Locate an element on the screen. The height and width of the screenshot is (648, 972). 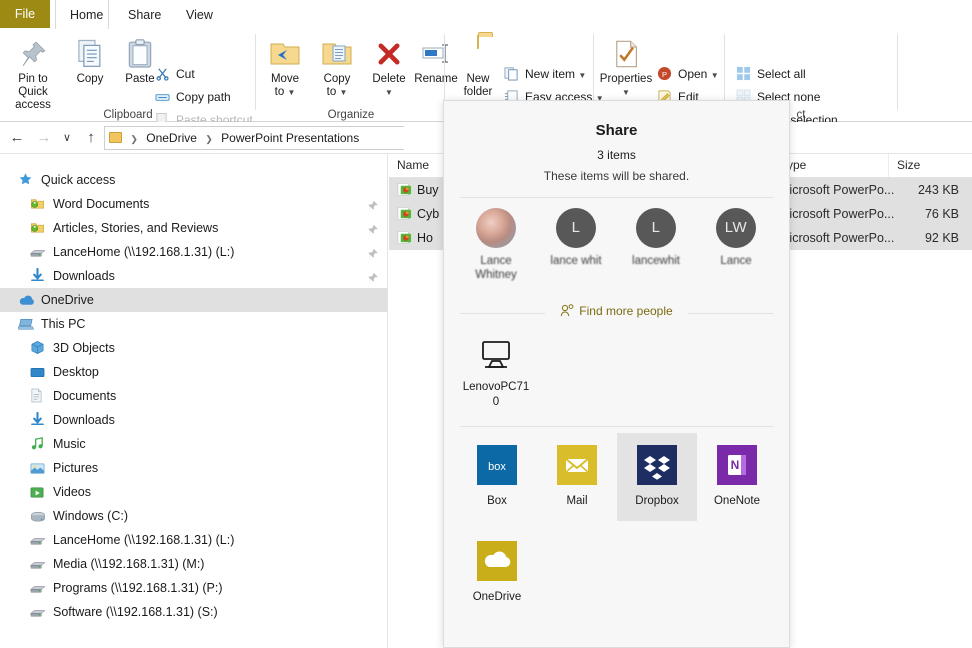
pin-to-quick-access-label: Pin to Quick is located at coordinates (33, 85).